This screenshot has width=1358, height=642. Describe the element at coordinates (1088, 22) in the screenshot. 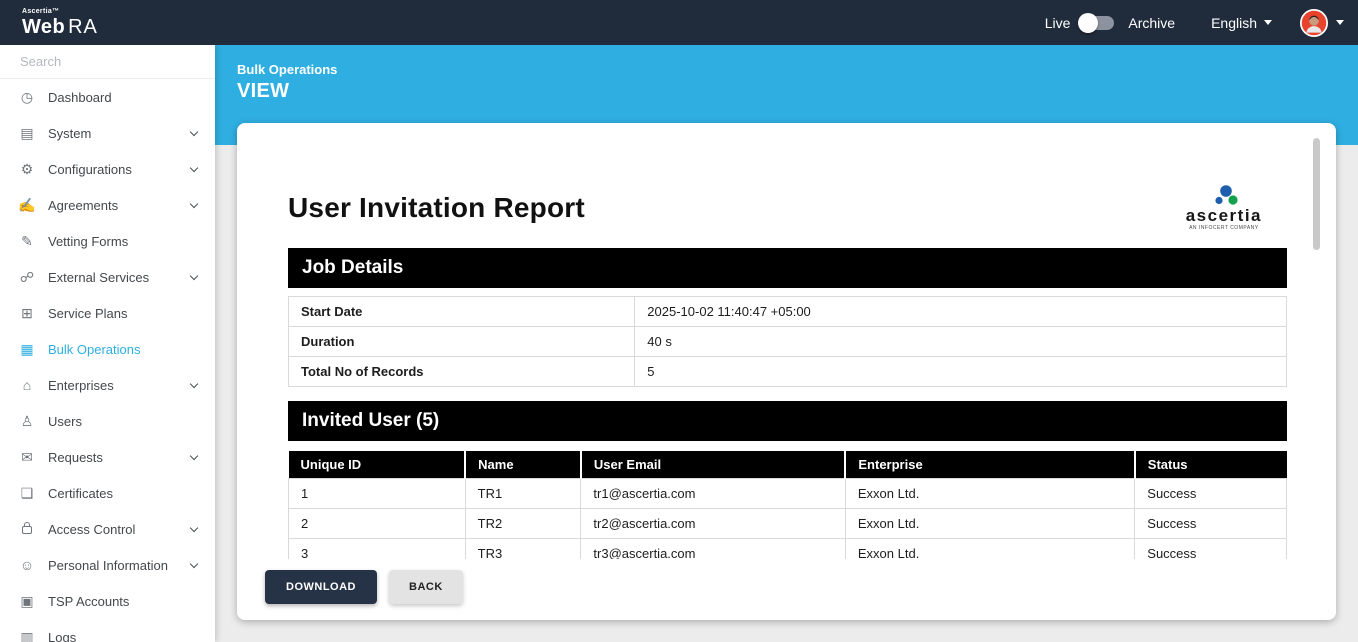

I see `toggle-knob-icon` at that location.